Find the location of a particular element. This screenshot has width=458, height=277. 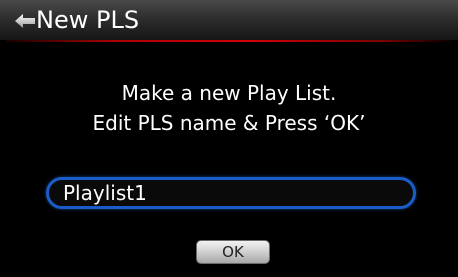

instruction-line-1: Make a new Play List. is located at coordinates (229, 93).